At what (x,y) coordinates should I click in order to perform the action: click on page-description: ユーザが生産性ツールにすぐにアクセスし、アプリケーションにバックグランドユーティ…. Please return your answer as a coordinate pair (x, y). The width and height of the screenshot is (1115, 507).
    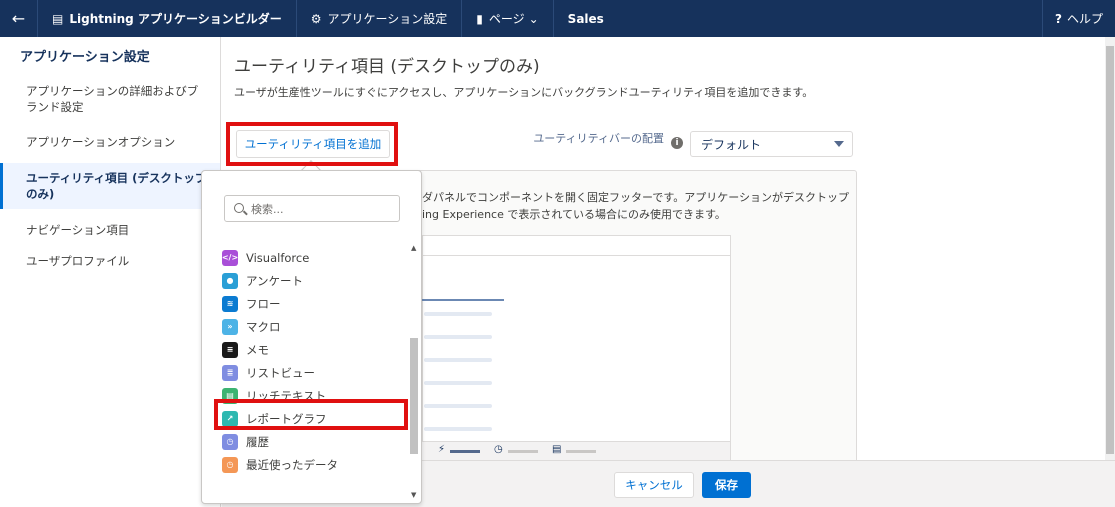
    Looking at the image, I should click on (524, 92).